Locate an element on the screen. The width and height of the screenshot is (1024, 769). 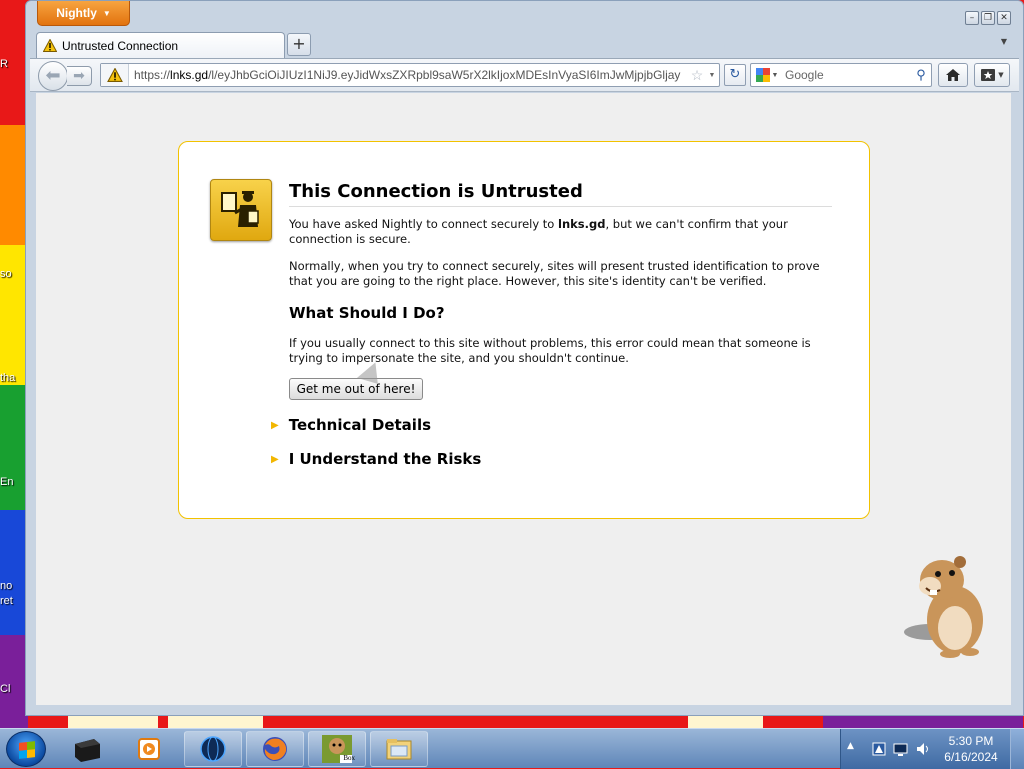
firefox-icon is located at coordinates (275, 749).